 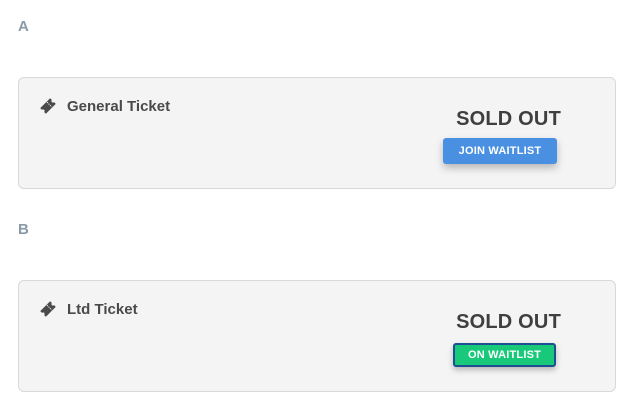 I want to click on section-label-b: B, so click(x=23, y=229).